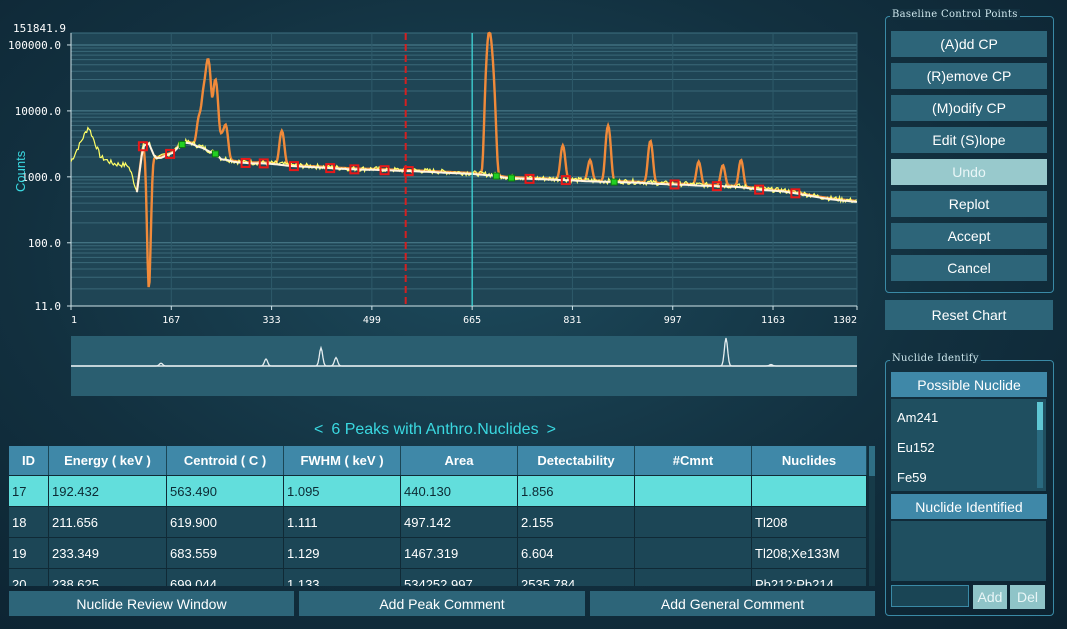 This screenshot has width=1067, height=629. What do you see at coordinates (225, 553) in the screenshot?
I see `cell: 683.559` at bounding box center [225, 553].